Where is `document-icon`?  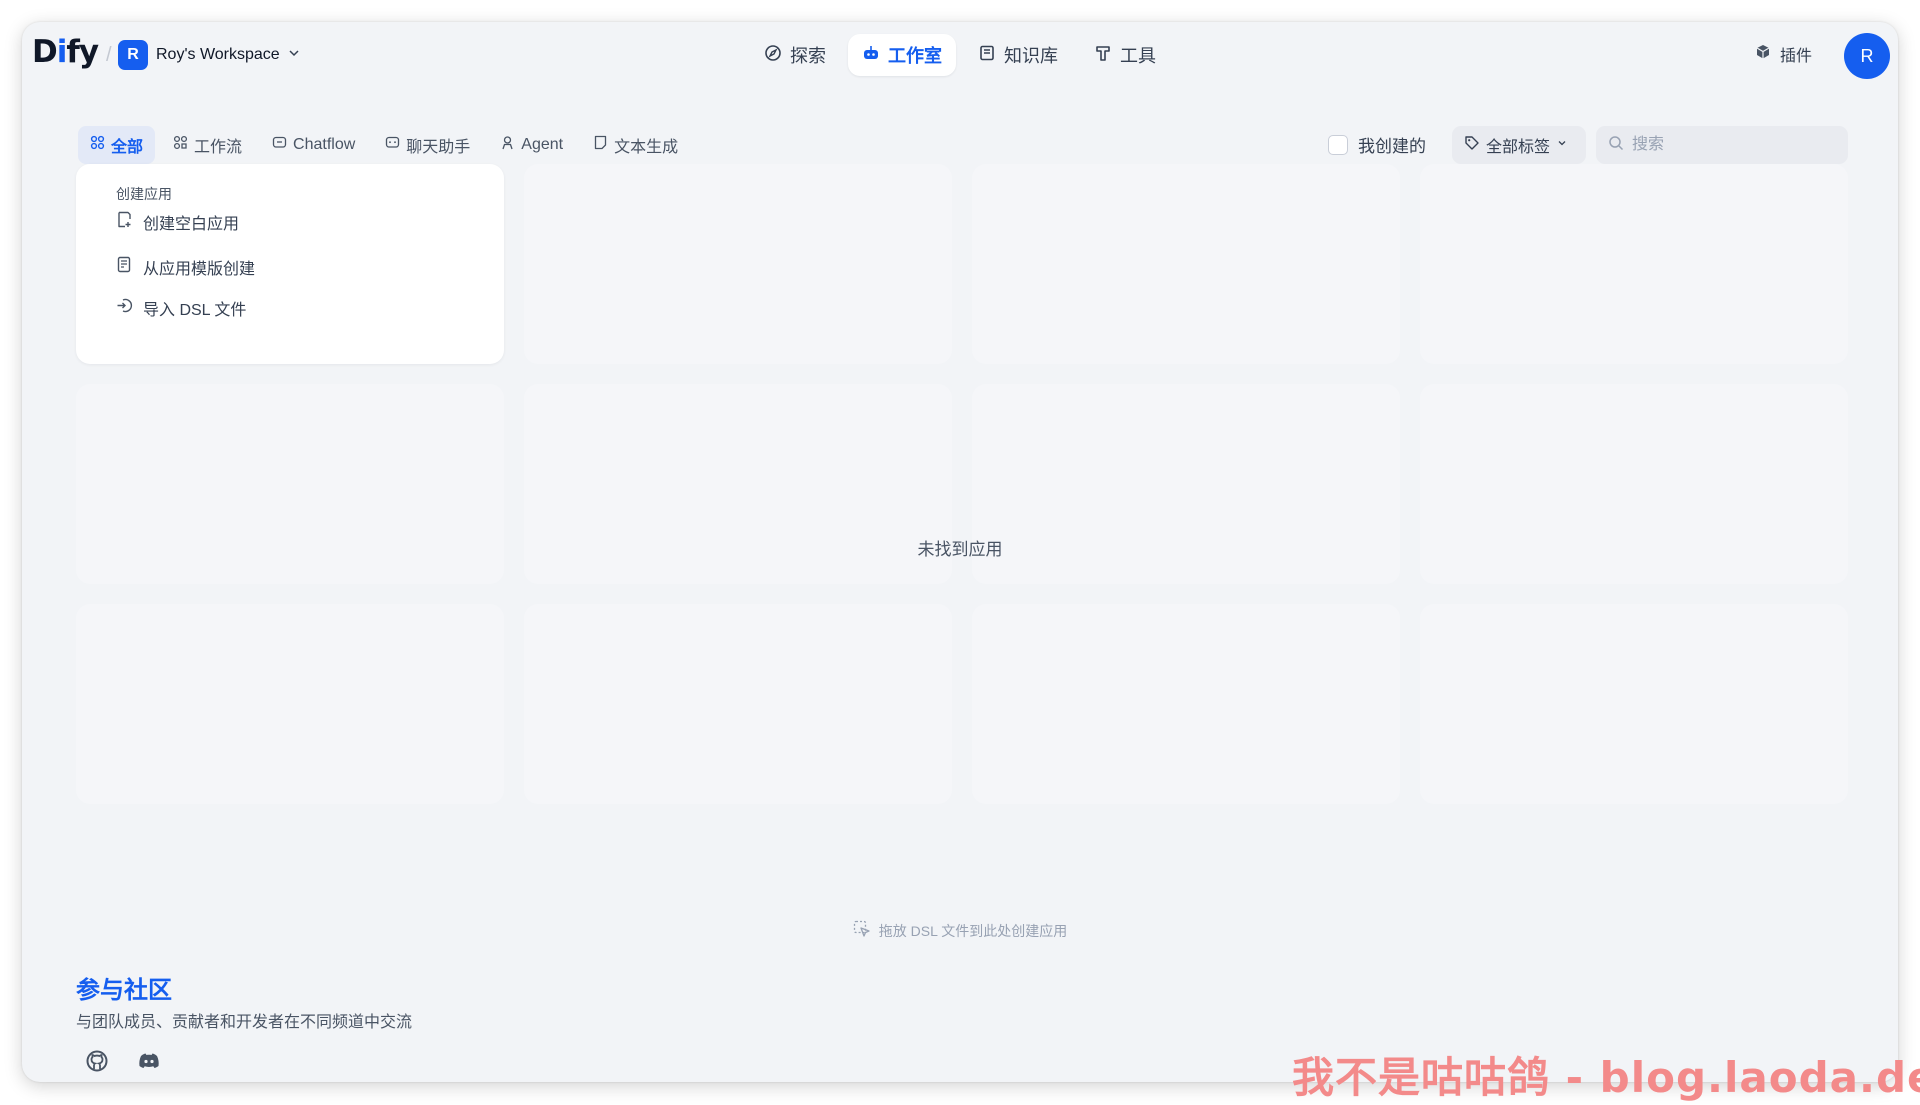 document-icon is located at coordinates (600, 145).